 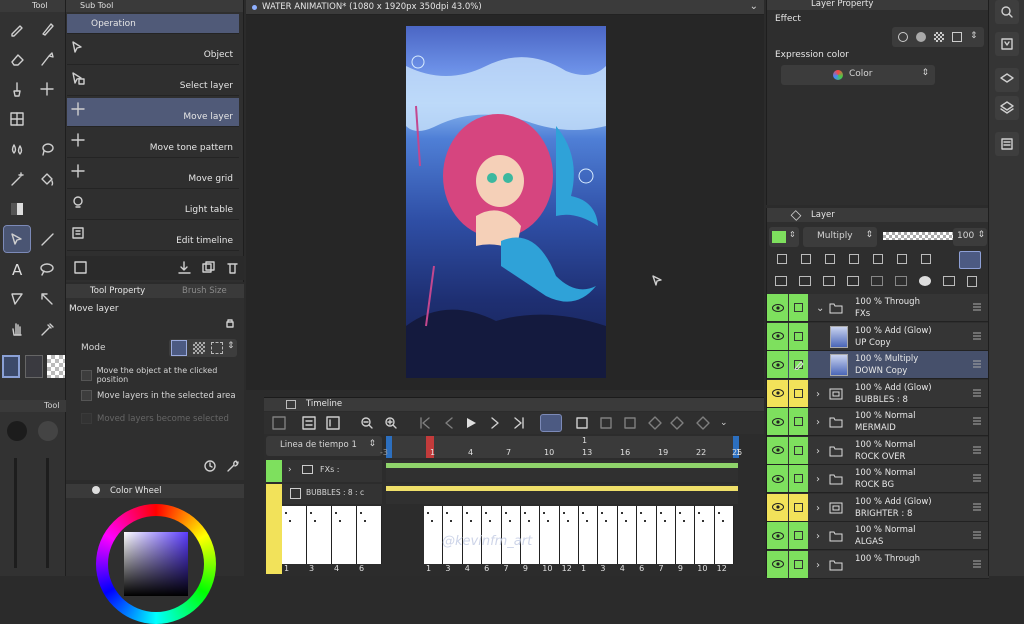 What do you see at coordinates (203, 348) in the screenshot?
I see `mode-selector: ⇕` at bounding box center [203, 348].